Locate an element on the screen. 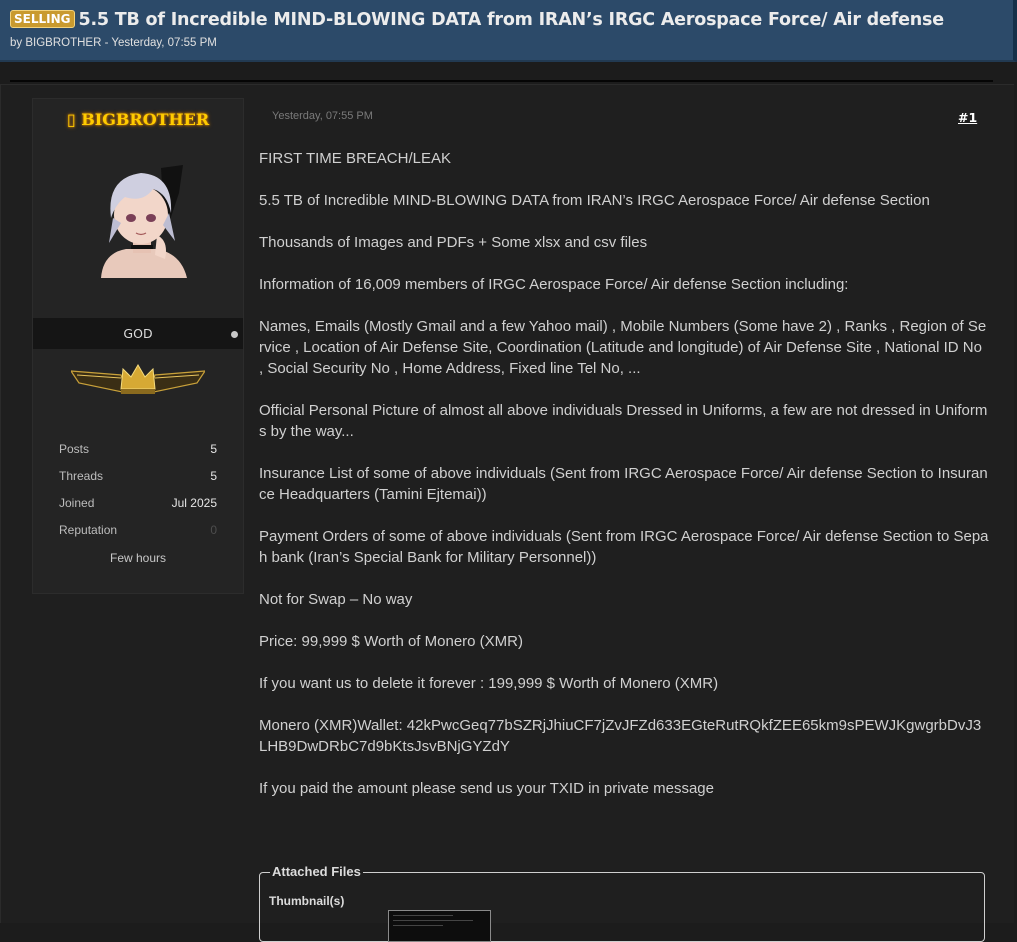  last-active: Few hours is located at coordinates (138, 558).